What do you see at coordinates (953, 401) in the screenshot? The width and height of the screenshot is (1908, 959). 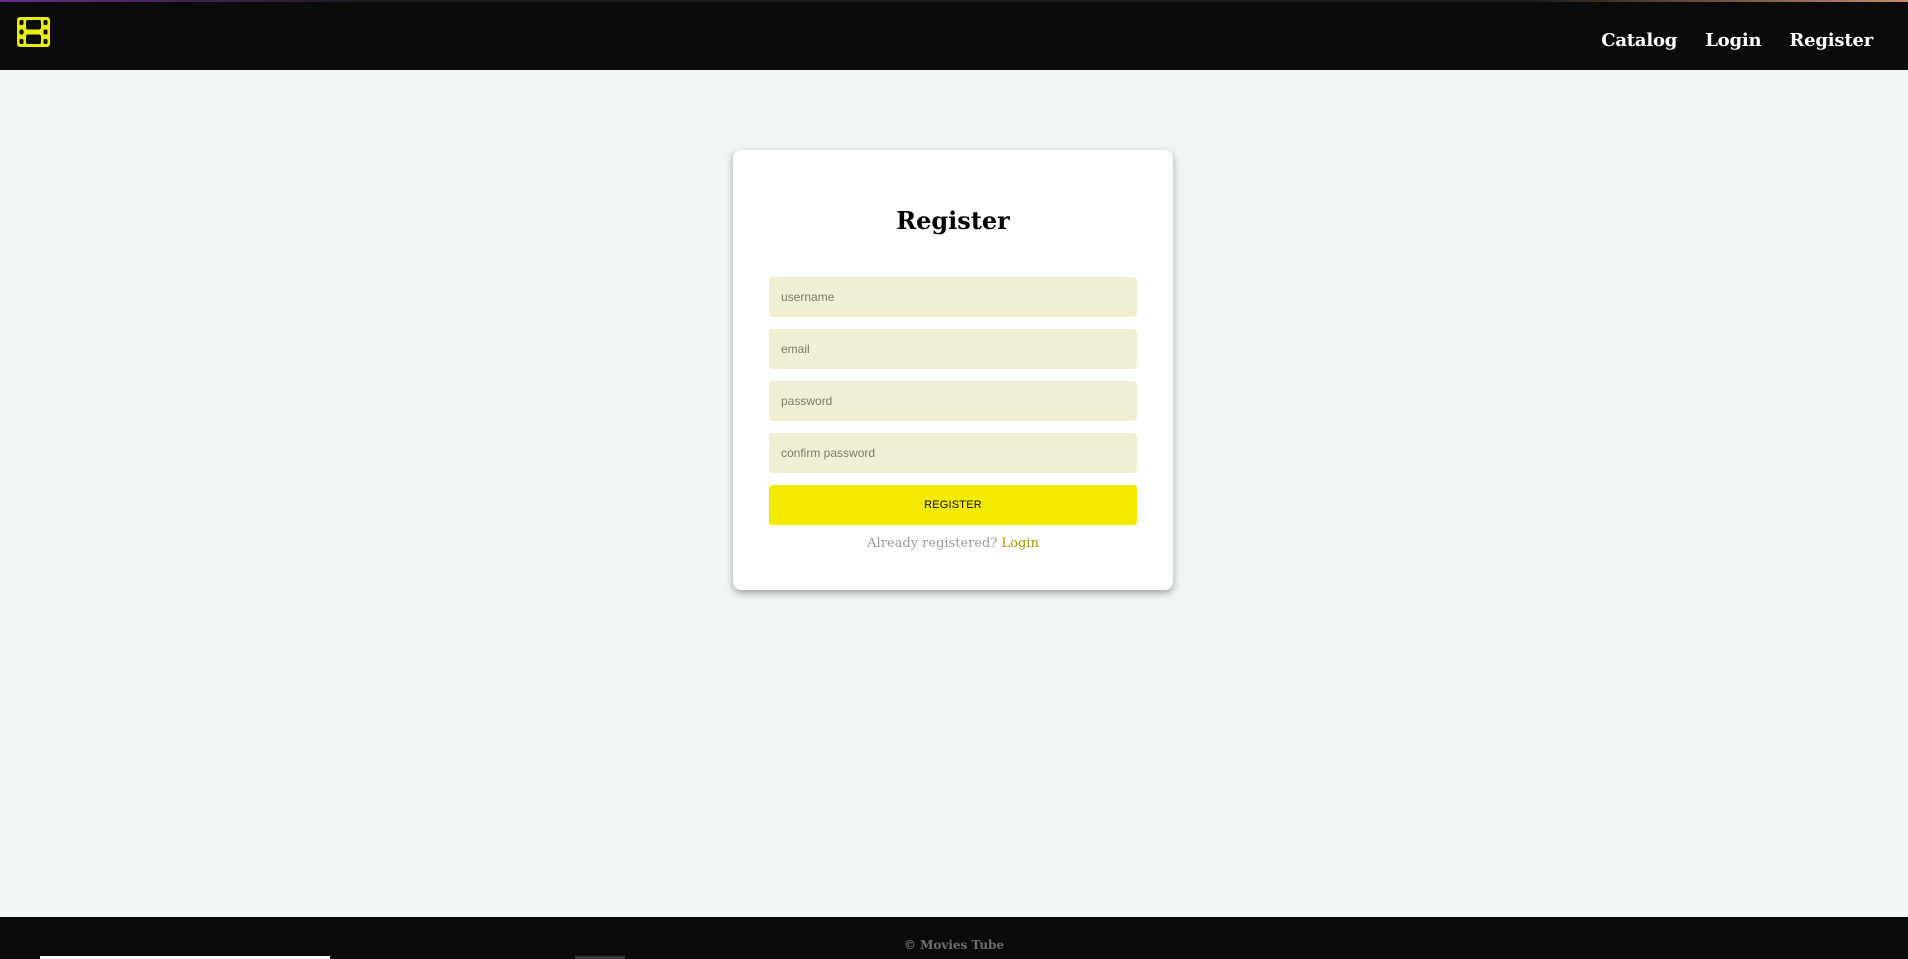 I see `password-input` at bounding box center [953, 401].